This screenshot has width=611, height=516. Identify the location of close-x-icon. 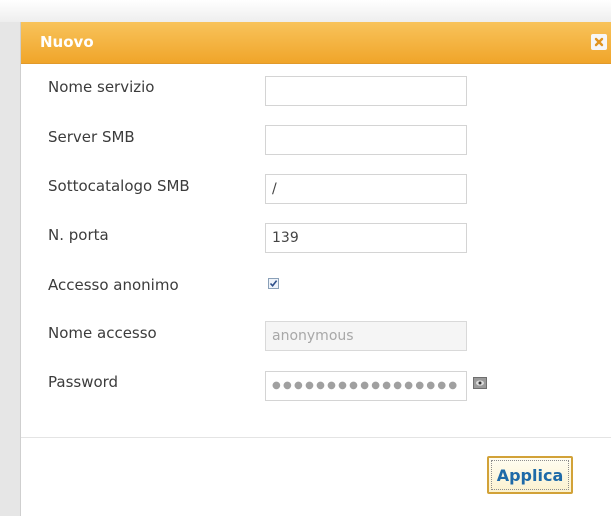
(599, 42).